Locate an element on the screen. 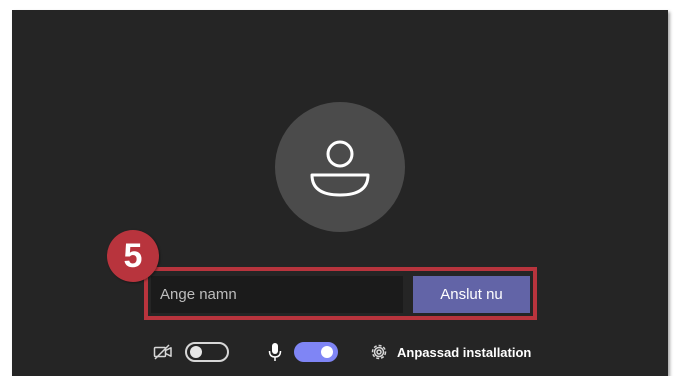 This screenshot has height=376, width=678. camera-off-icon is located at coordinates (163, 352).